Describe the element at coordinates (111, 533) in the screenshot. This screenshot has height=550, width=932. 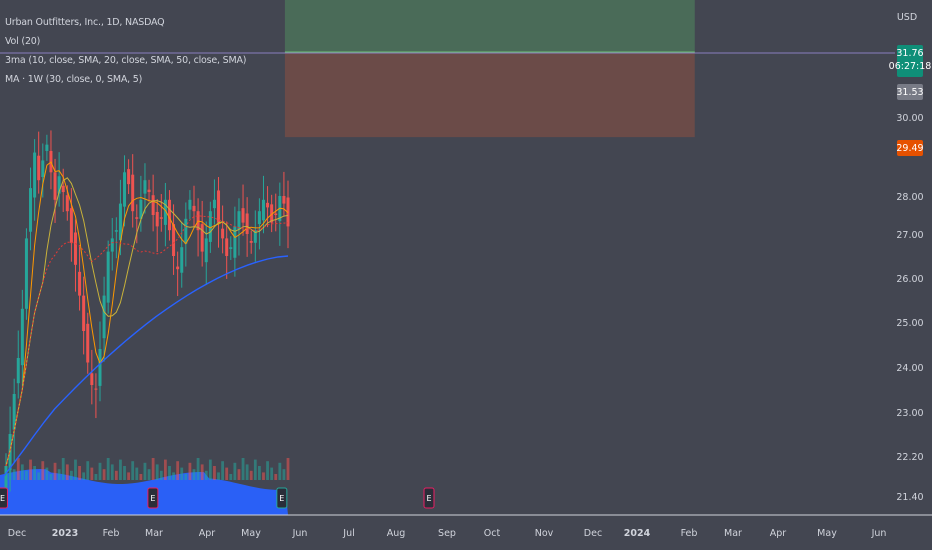
I see `x-tick-label: Feb` at that location.